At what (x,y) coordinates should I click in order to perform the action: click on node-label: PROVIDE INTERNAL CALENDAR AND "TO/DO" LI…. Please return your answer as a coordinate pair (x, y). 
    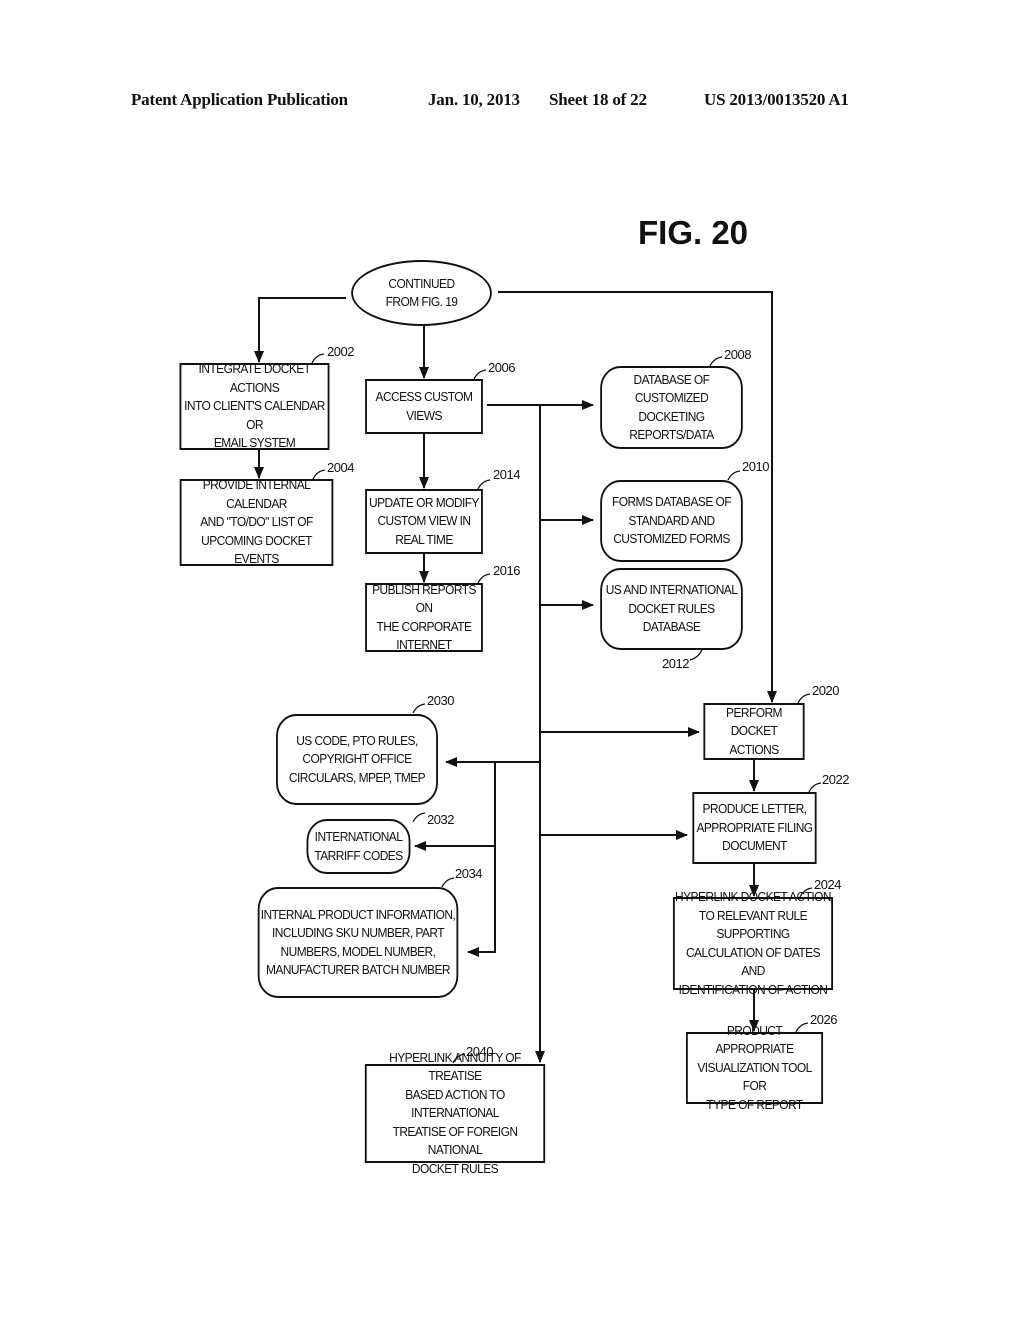
    Looking at the image, I should click on (256, 522).